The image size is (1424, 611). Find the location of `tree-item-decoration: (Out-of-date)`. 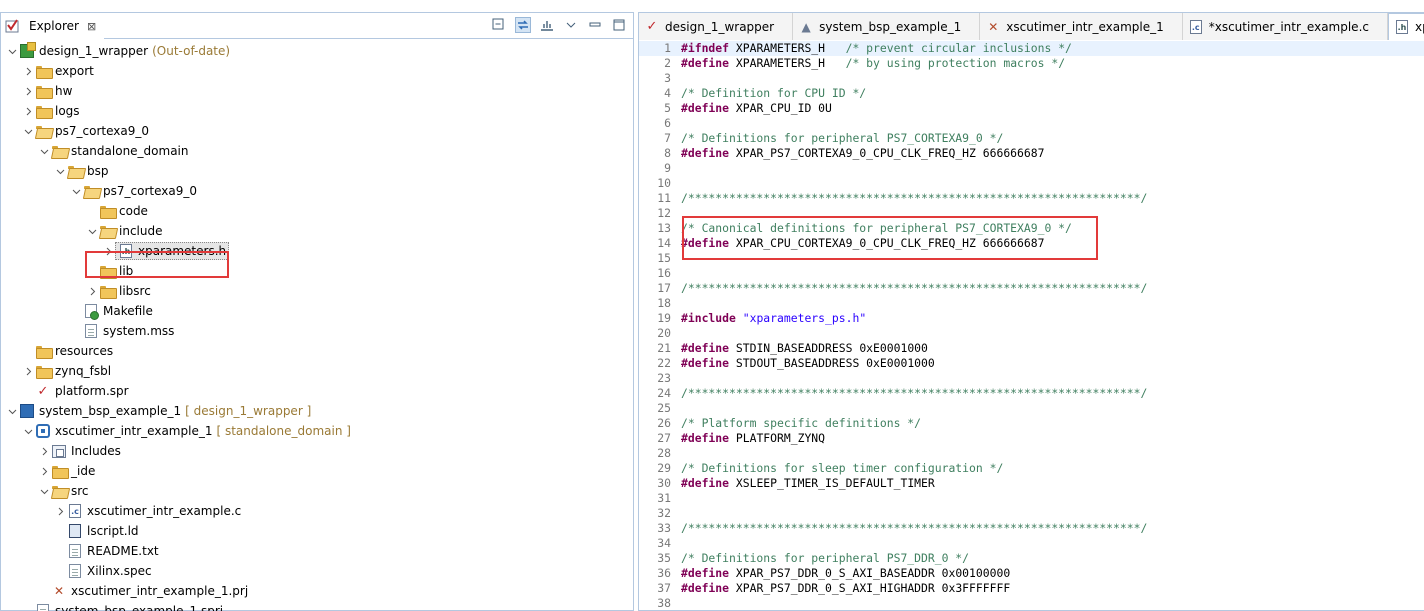

tree-item-decoration: (Out-of-date) is located at coordinates (191, 51).